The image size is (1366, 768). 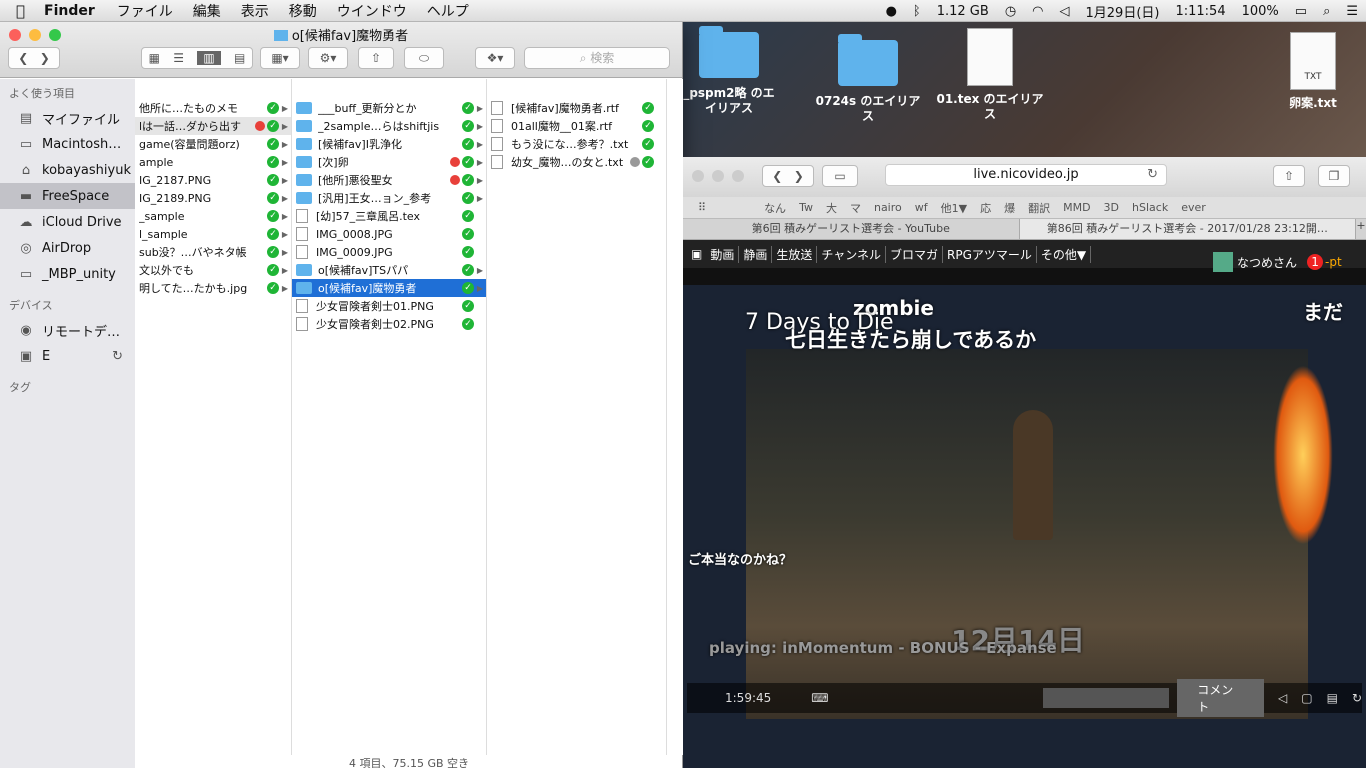 What do you see at coordinates (213, 162) in the screenshot?
I see `file-row: ample ✓ ▶` at bounding box center [213, 162].